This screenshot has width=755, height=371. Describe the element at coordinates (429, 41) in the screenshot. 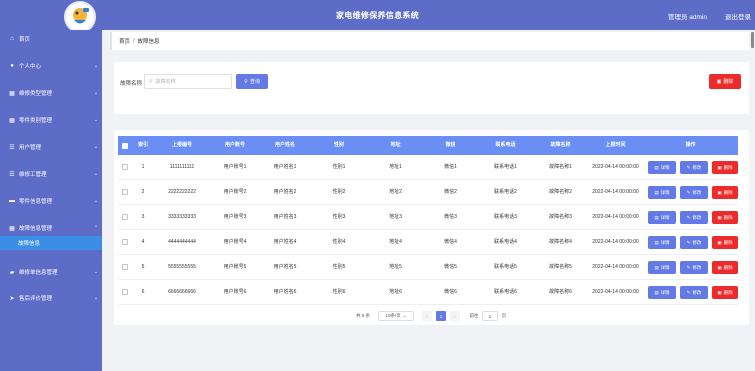

I see `breadcrumb: 首页 / 故障信息` at that location.